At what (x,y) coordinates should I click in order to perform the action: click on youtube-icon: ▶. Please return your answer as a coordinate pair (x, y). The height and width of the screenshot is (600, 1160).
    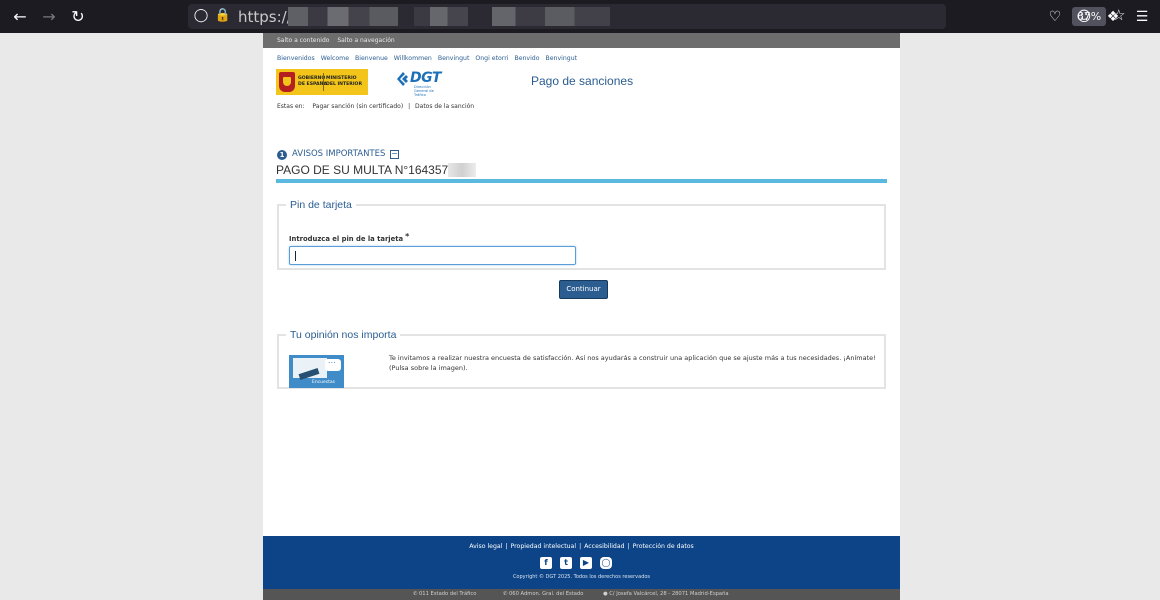
    Looking at the image, I should click on (586, 563).